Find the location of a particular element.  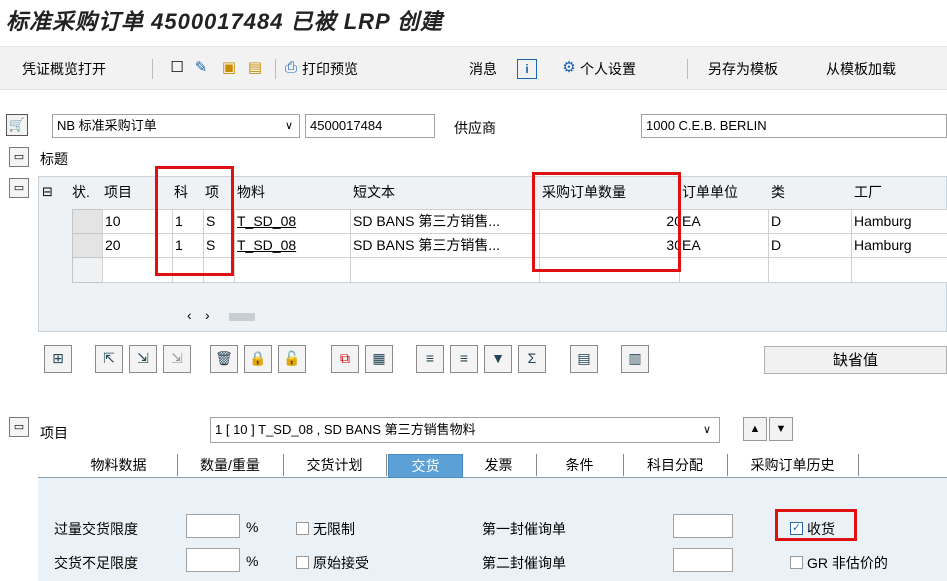

delete-icon: 🗑 is located at coordinates (224, 359).